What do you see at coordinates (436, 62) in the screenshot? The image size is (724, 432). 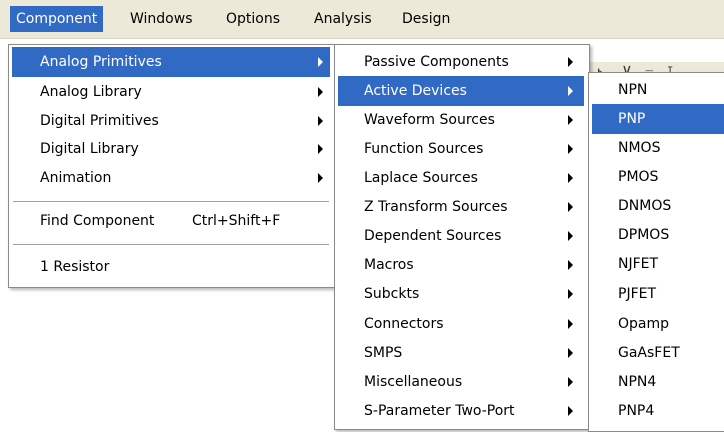 I see `menu-item-label: Passive Components` at bounding box center [436, 62].